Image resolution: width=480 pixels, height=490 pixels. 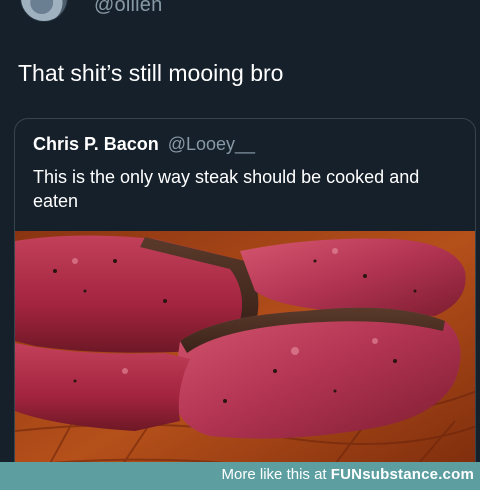 What do you see at coordinates (274, 474) in the screenshot?
I see `watermark-prefix: More like this at` at bounding box center [274, 474].